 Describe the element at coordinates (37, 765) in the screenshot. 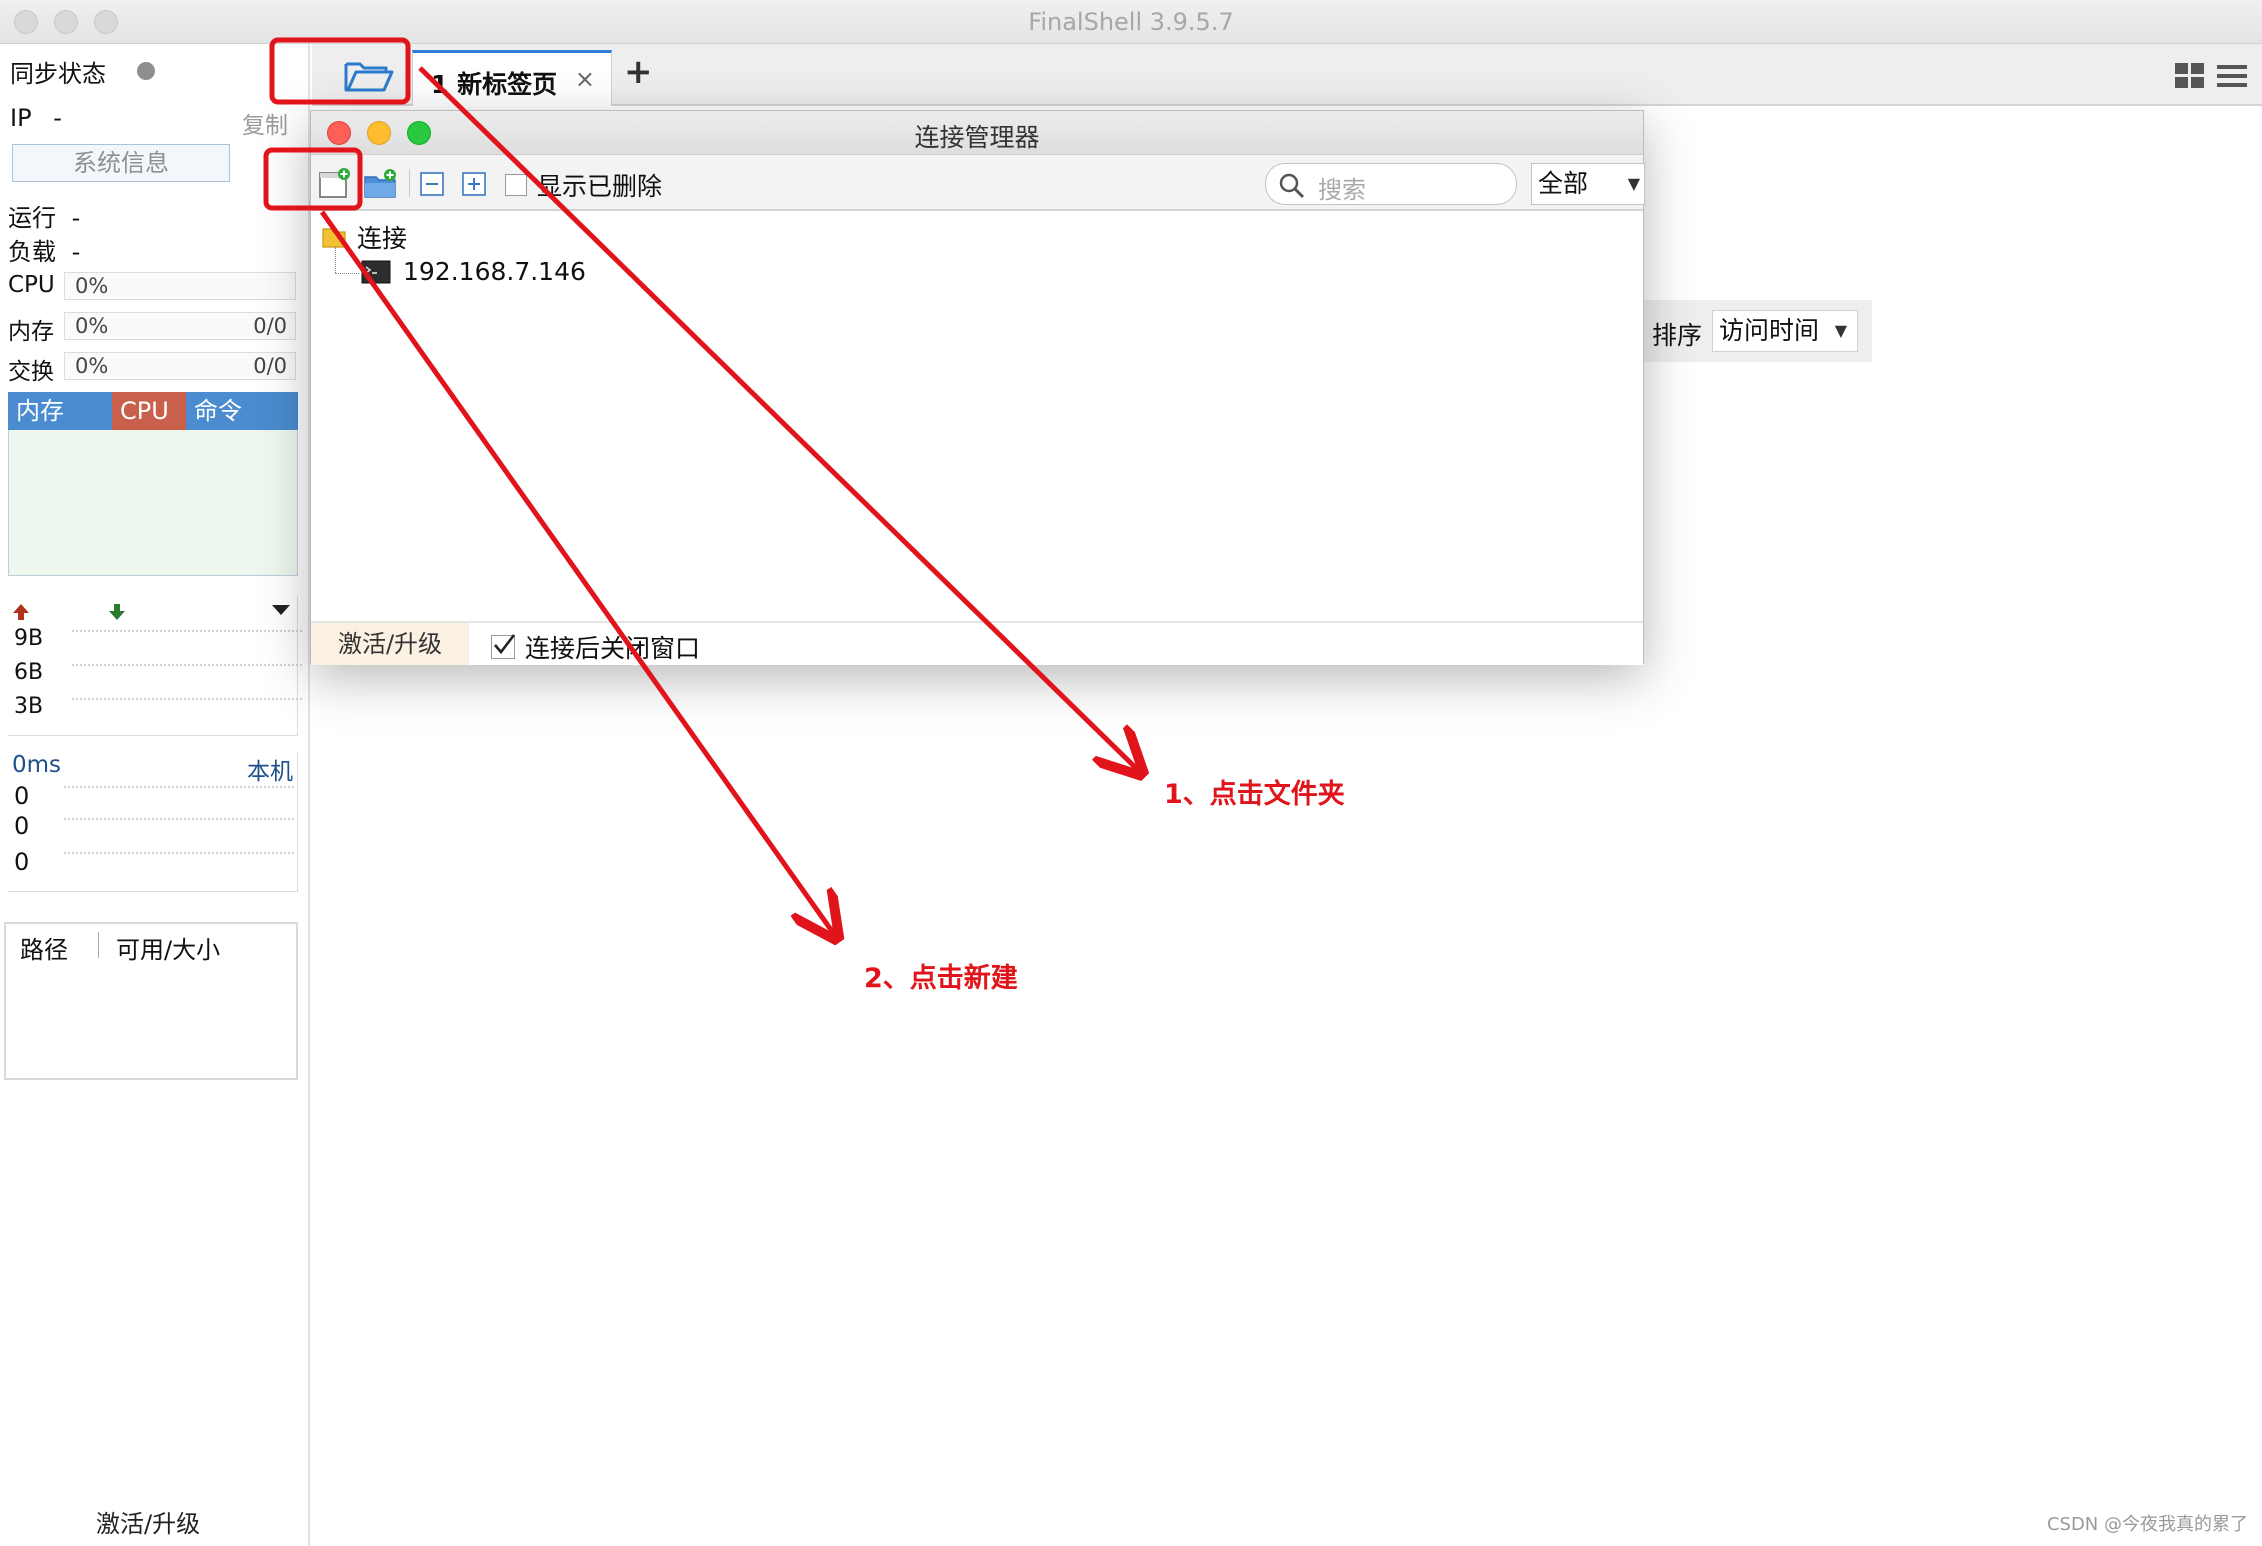

I see `ping-latency: 0ms` at that location.